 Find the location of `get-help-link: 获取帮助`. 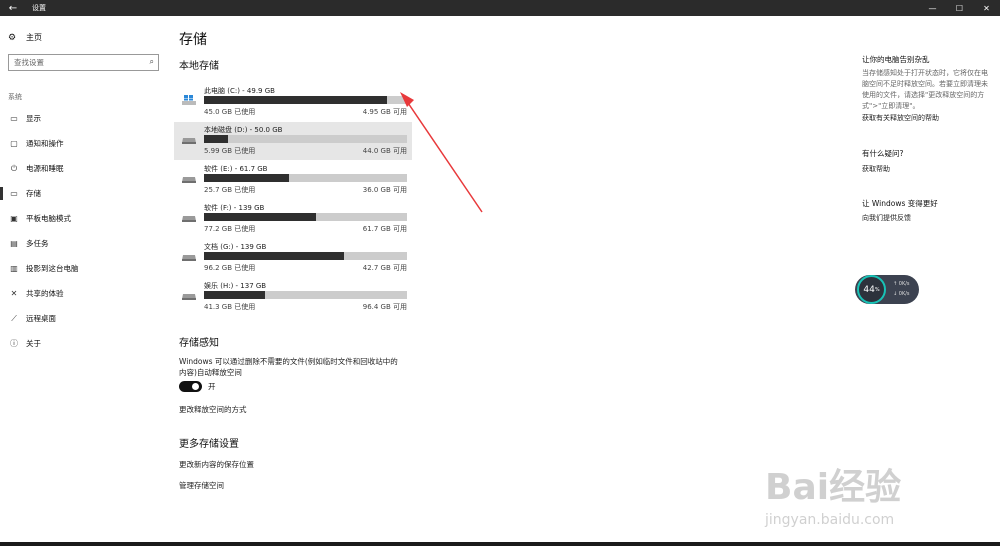

get-help-link: 获取帮助 is located at coordinates (876, 169).